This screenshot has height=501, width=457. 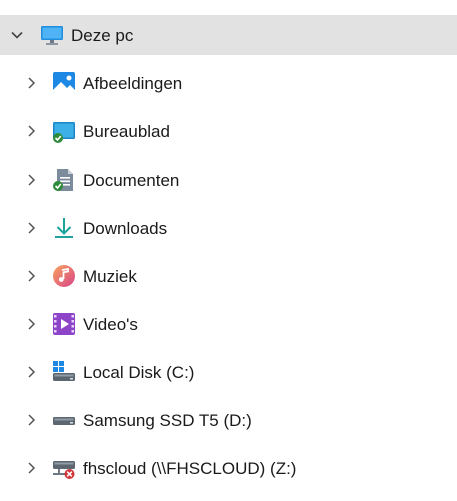 What do you see at coordinates (64, 372) in the screenshot?
I see `system-drive-icon` at bounding box center [64, 372].